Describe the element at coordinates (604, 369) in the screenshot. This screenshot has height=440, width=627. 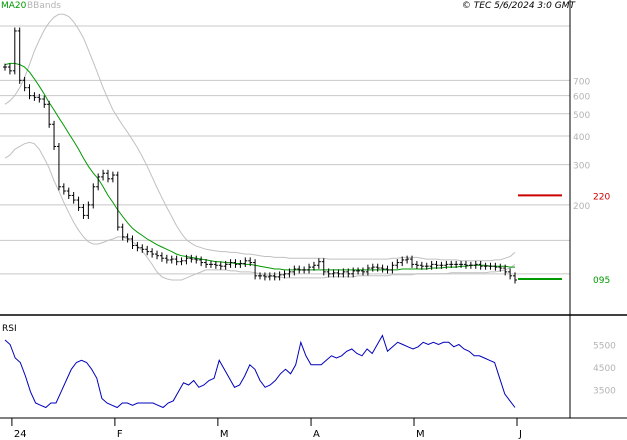
I see `rsi-tick-label: 4500` at that location.